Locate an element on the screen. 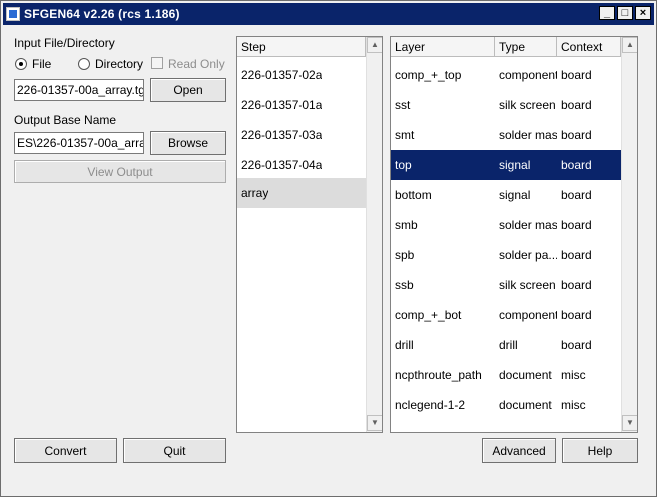 Image resolution: width=657 pixels, height=497 pixels. window-controls: _ □ × is located at coordinates (625, 13).